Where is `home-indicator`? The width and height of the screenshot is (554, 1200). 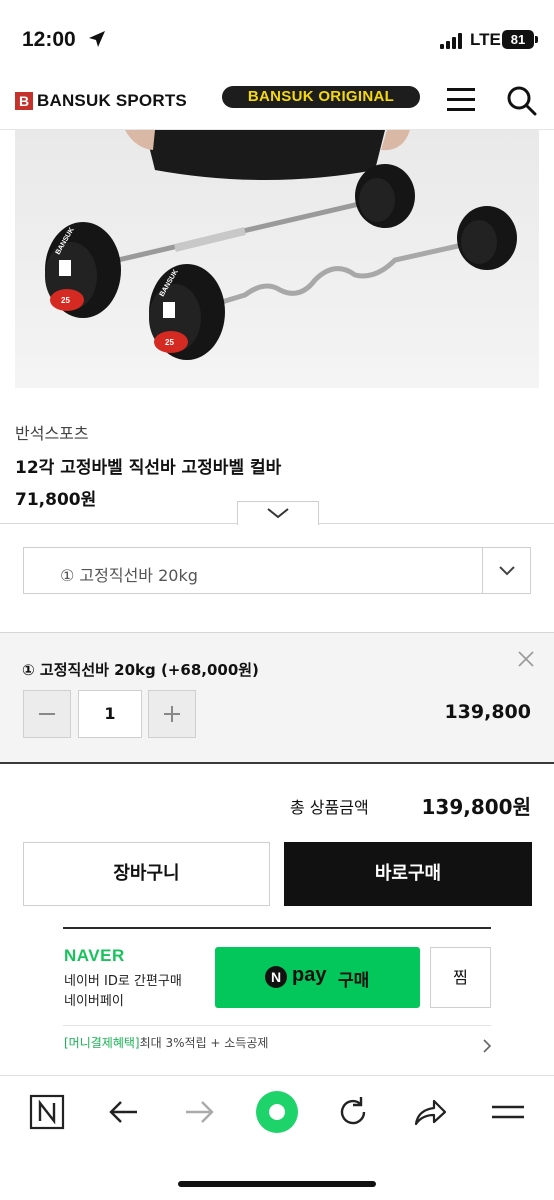 home-indicator is located at coordinates (277, 1184).